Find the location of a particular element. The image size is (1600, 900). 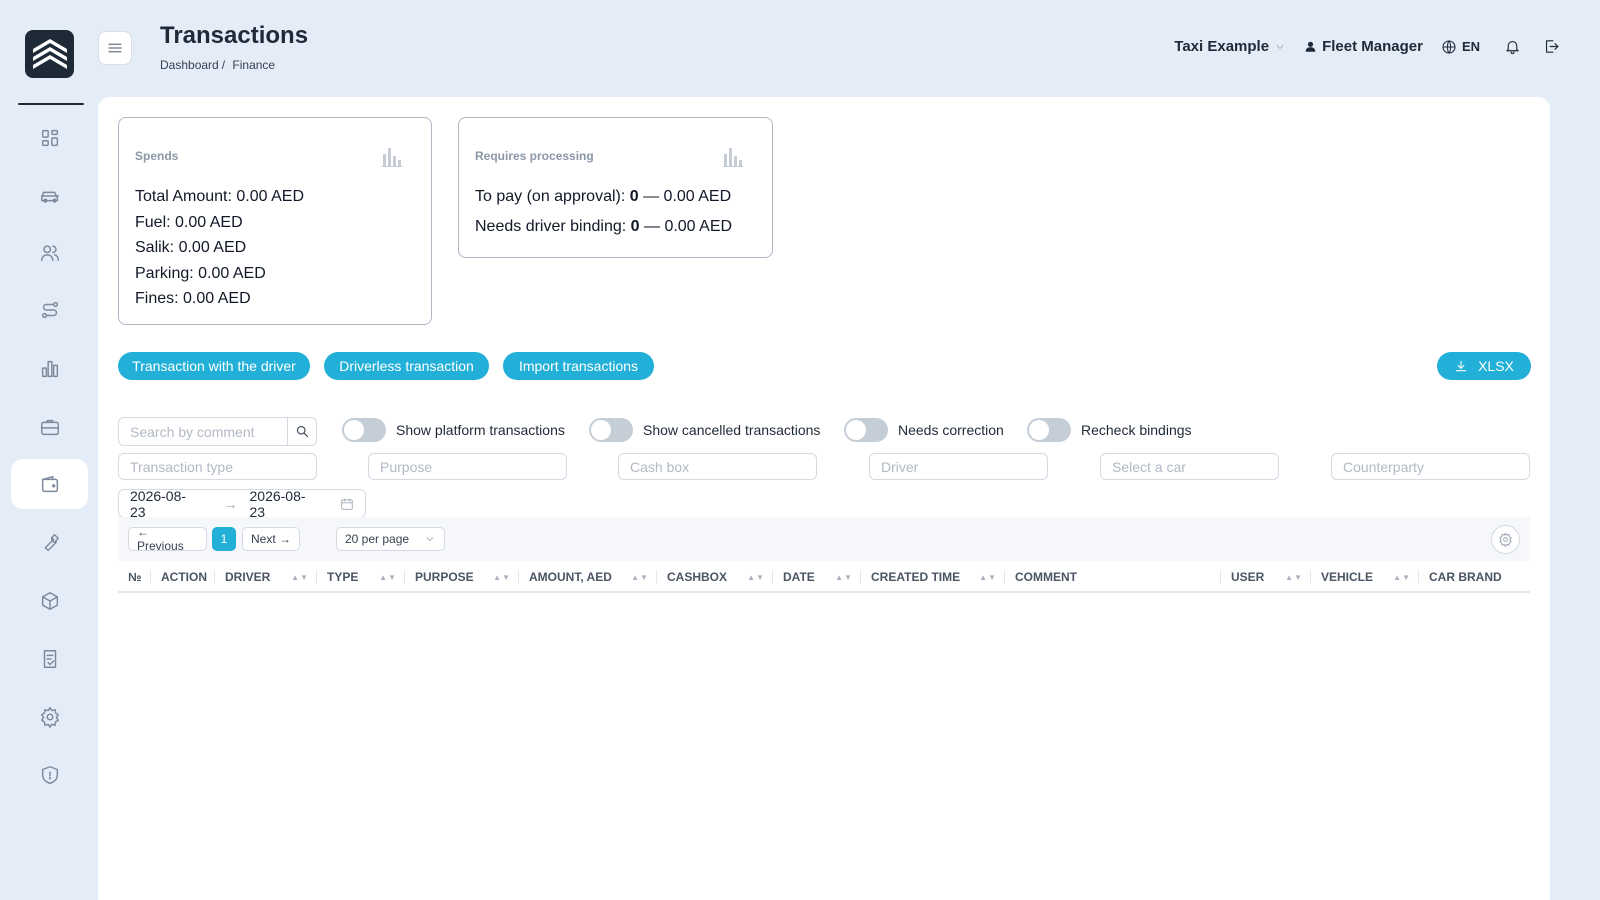

table-settings-button is located at coordinates (1505, 539).